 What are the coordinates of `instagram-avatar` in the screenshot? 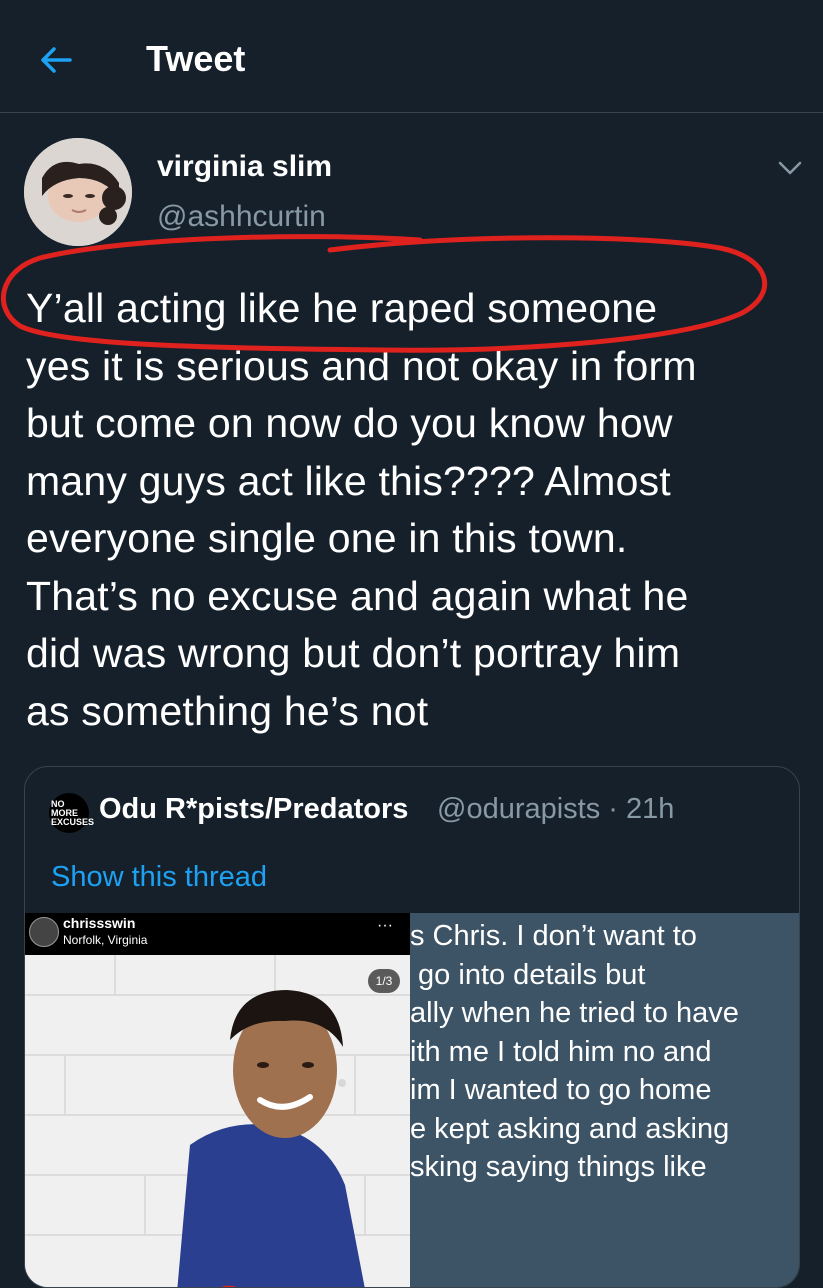 It's located at (44, 932).